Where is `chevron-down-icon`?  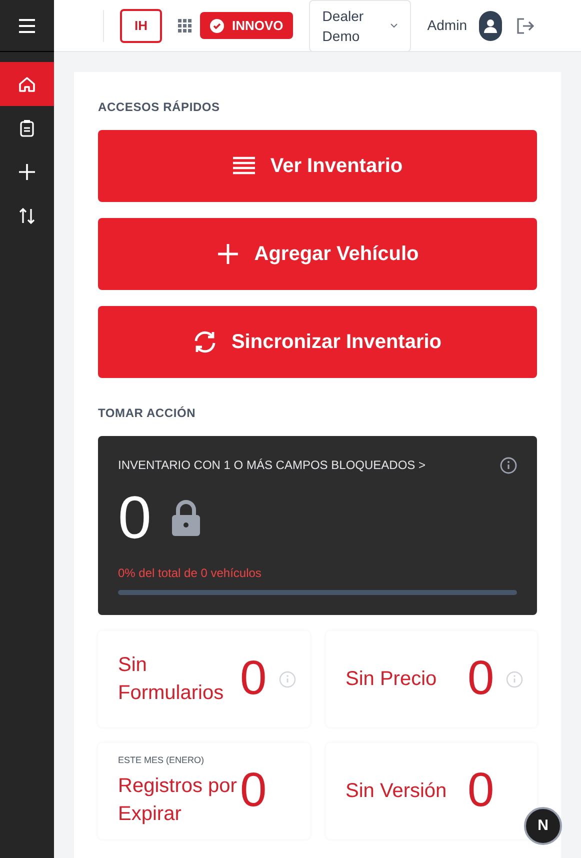 chevron-down-icon is located at coordinates (394, 25).